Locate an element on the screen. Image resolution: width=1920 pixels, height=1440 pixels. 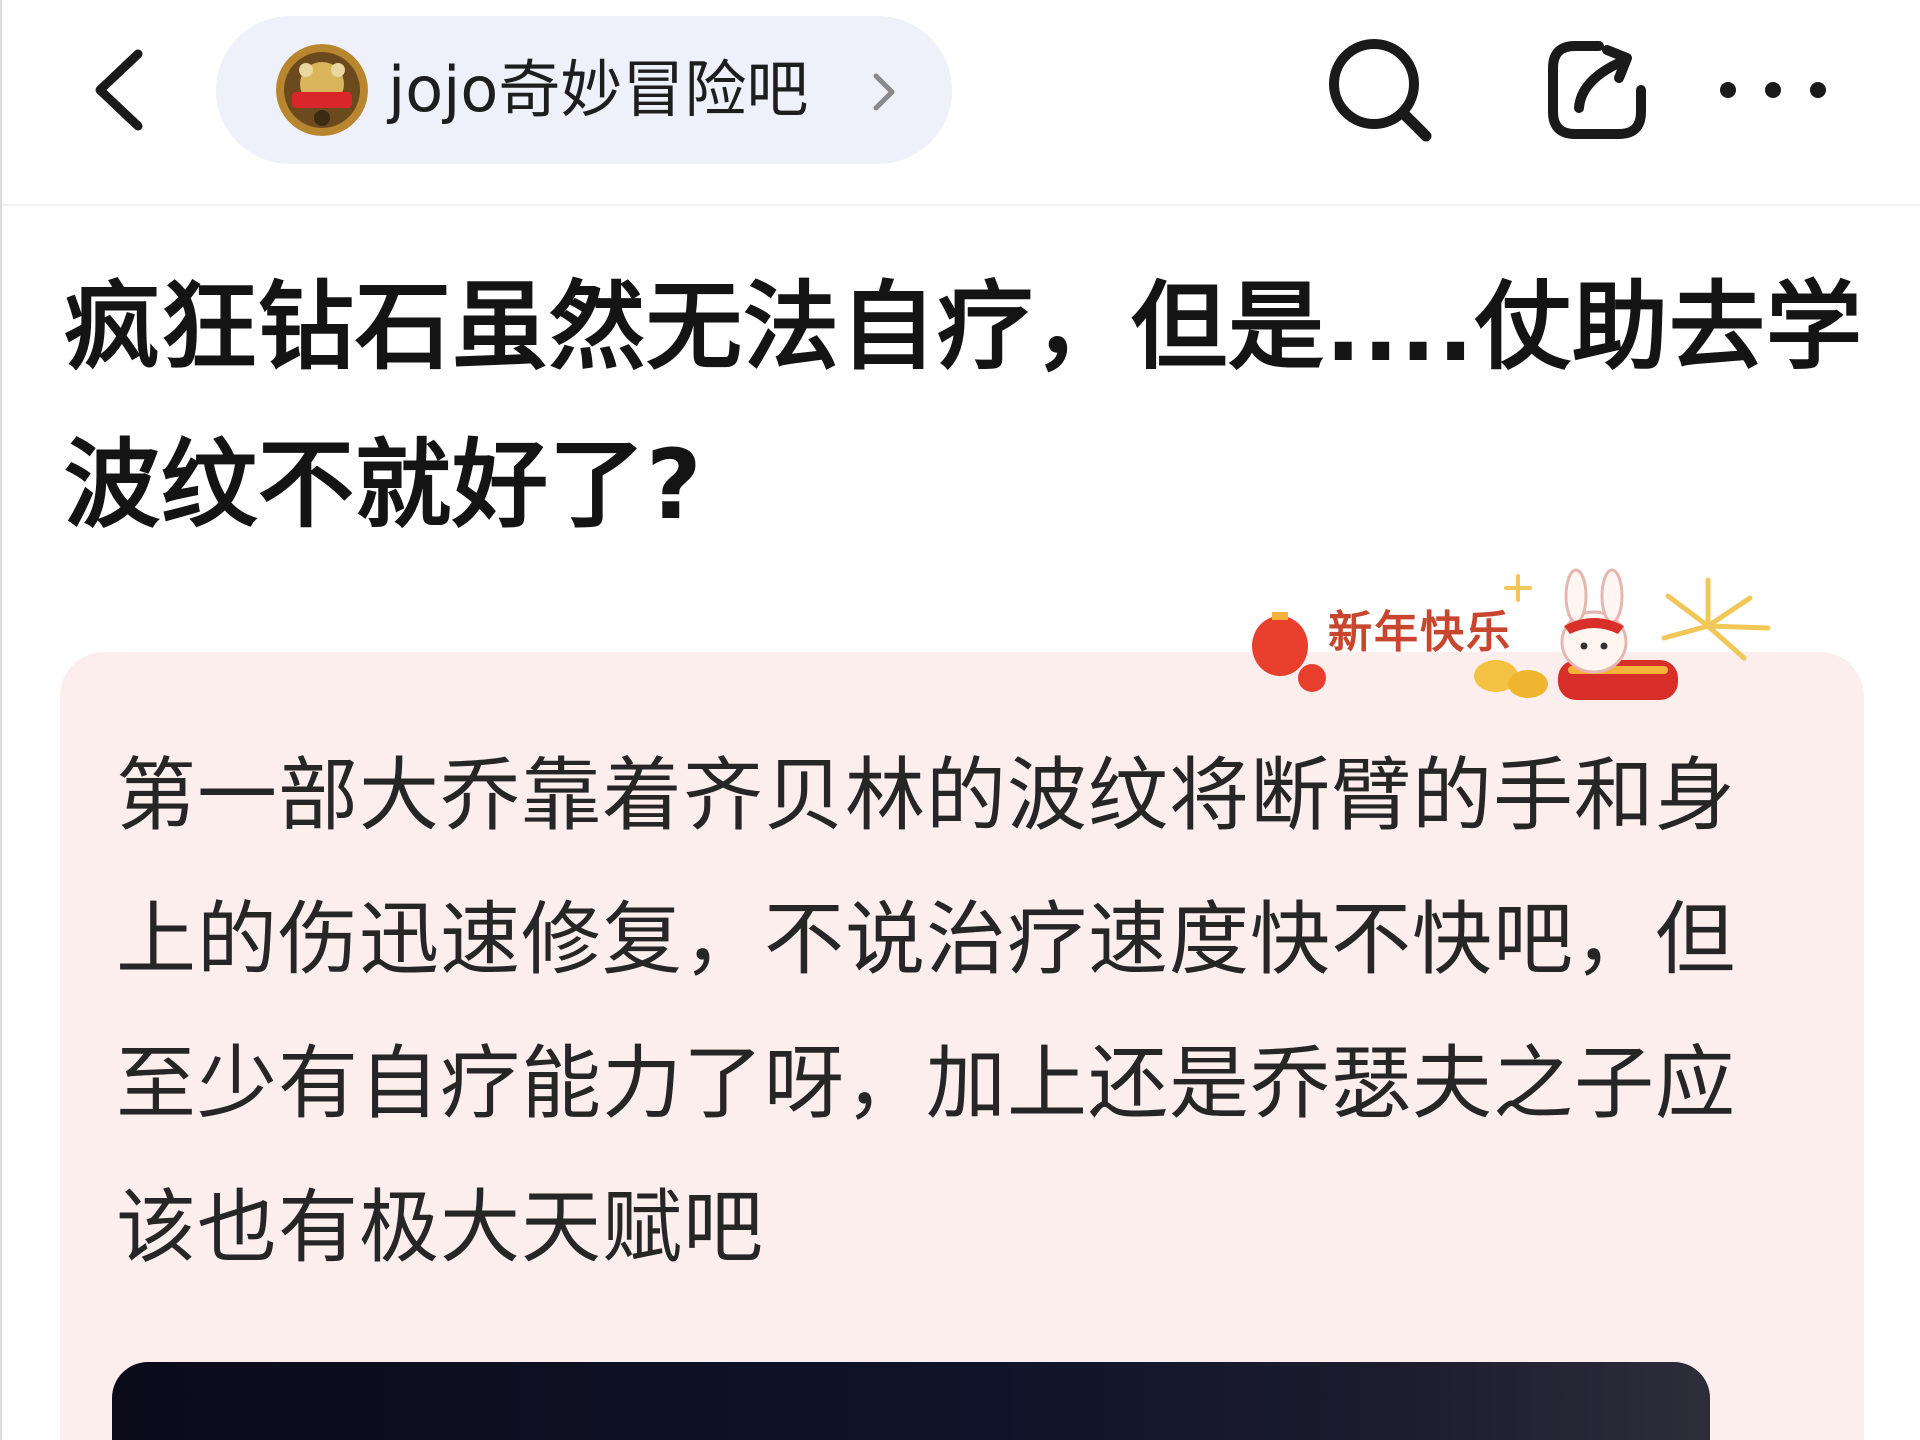
search-icon is located at coordinates (1380, 90).